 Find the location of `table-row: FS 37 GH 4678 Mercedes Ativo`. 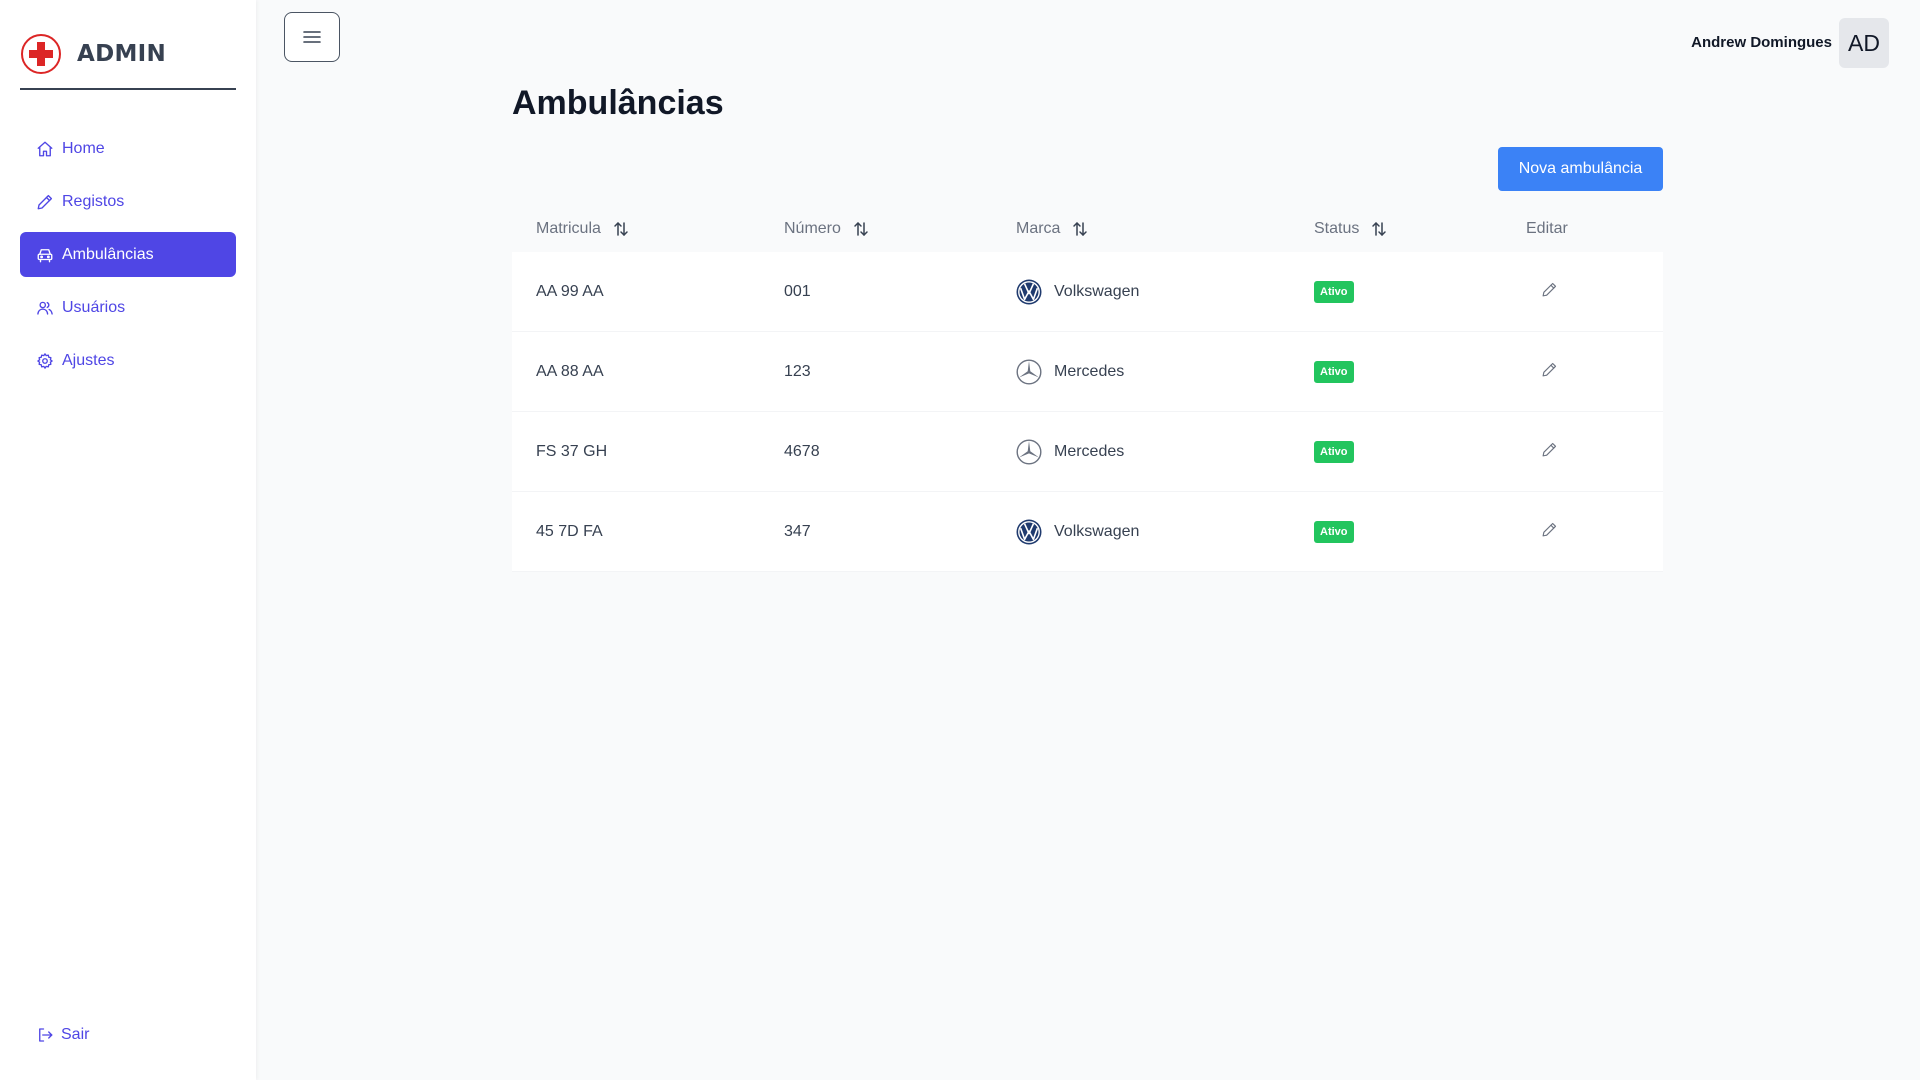

table-row: FS 37 GH 4678 Mercedes Ativo is located at coordinates (1087, 452).